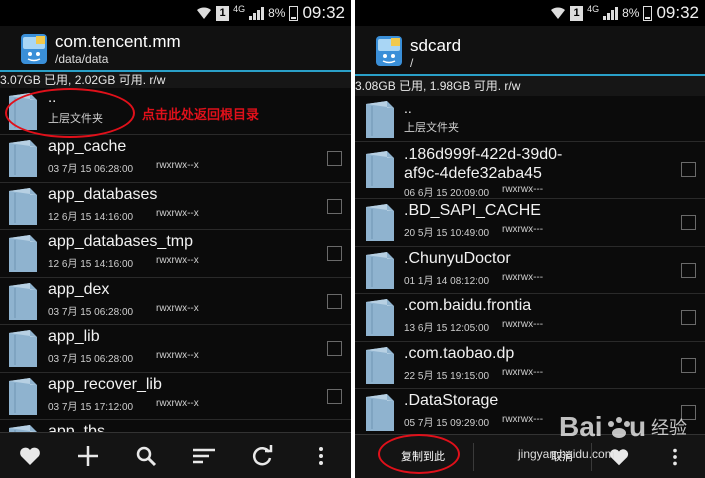 This screenshot has width=705, height=478. What do you see at coordinates (120, 241) in the screenshot?
I see `item-name: app_databases_tmp` at bounding box center [120, 241].